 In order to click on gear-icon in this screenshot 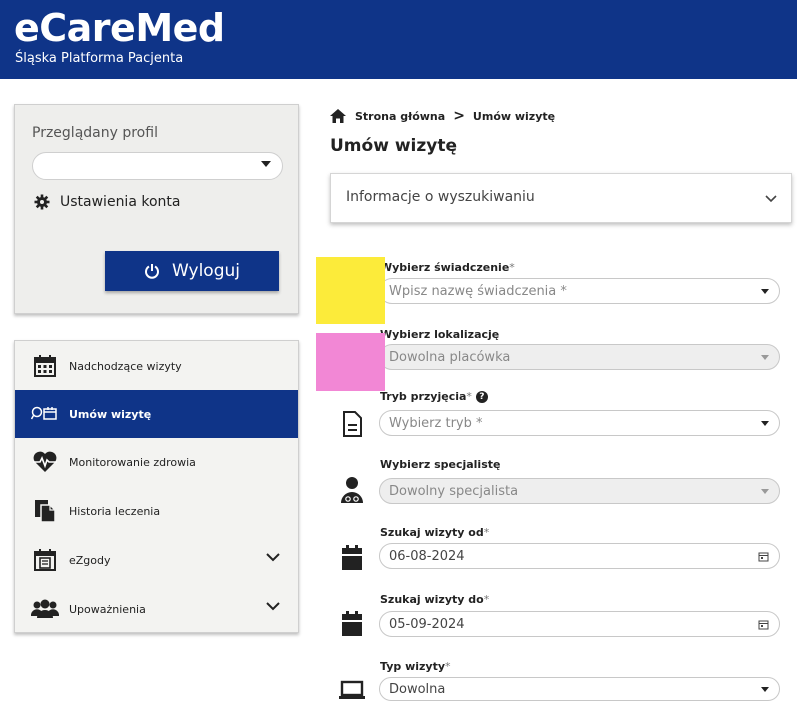, I will do `click(42, 202)`.